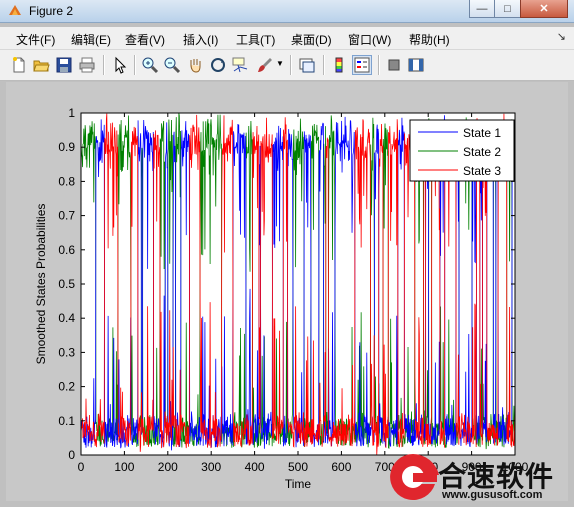 Image resolution: width=574 pixels, height=507 pixels. I want to click on y-tick-label: 0.7, so click(66, 216).